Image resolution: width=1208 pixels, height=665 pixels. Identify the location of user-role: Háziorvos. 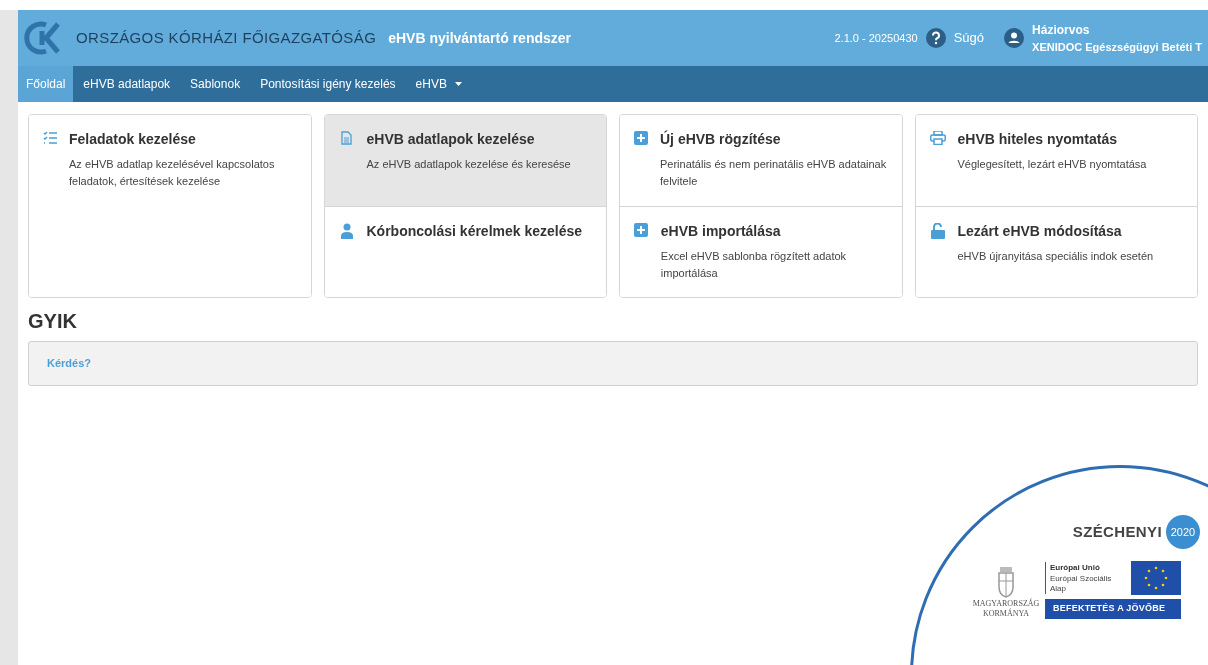
(1061, 30).